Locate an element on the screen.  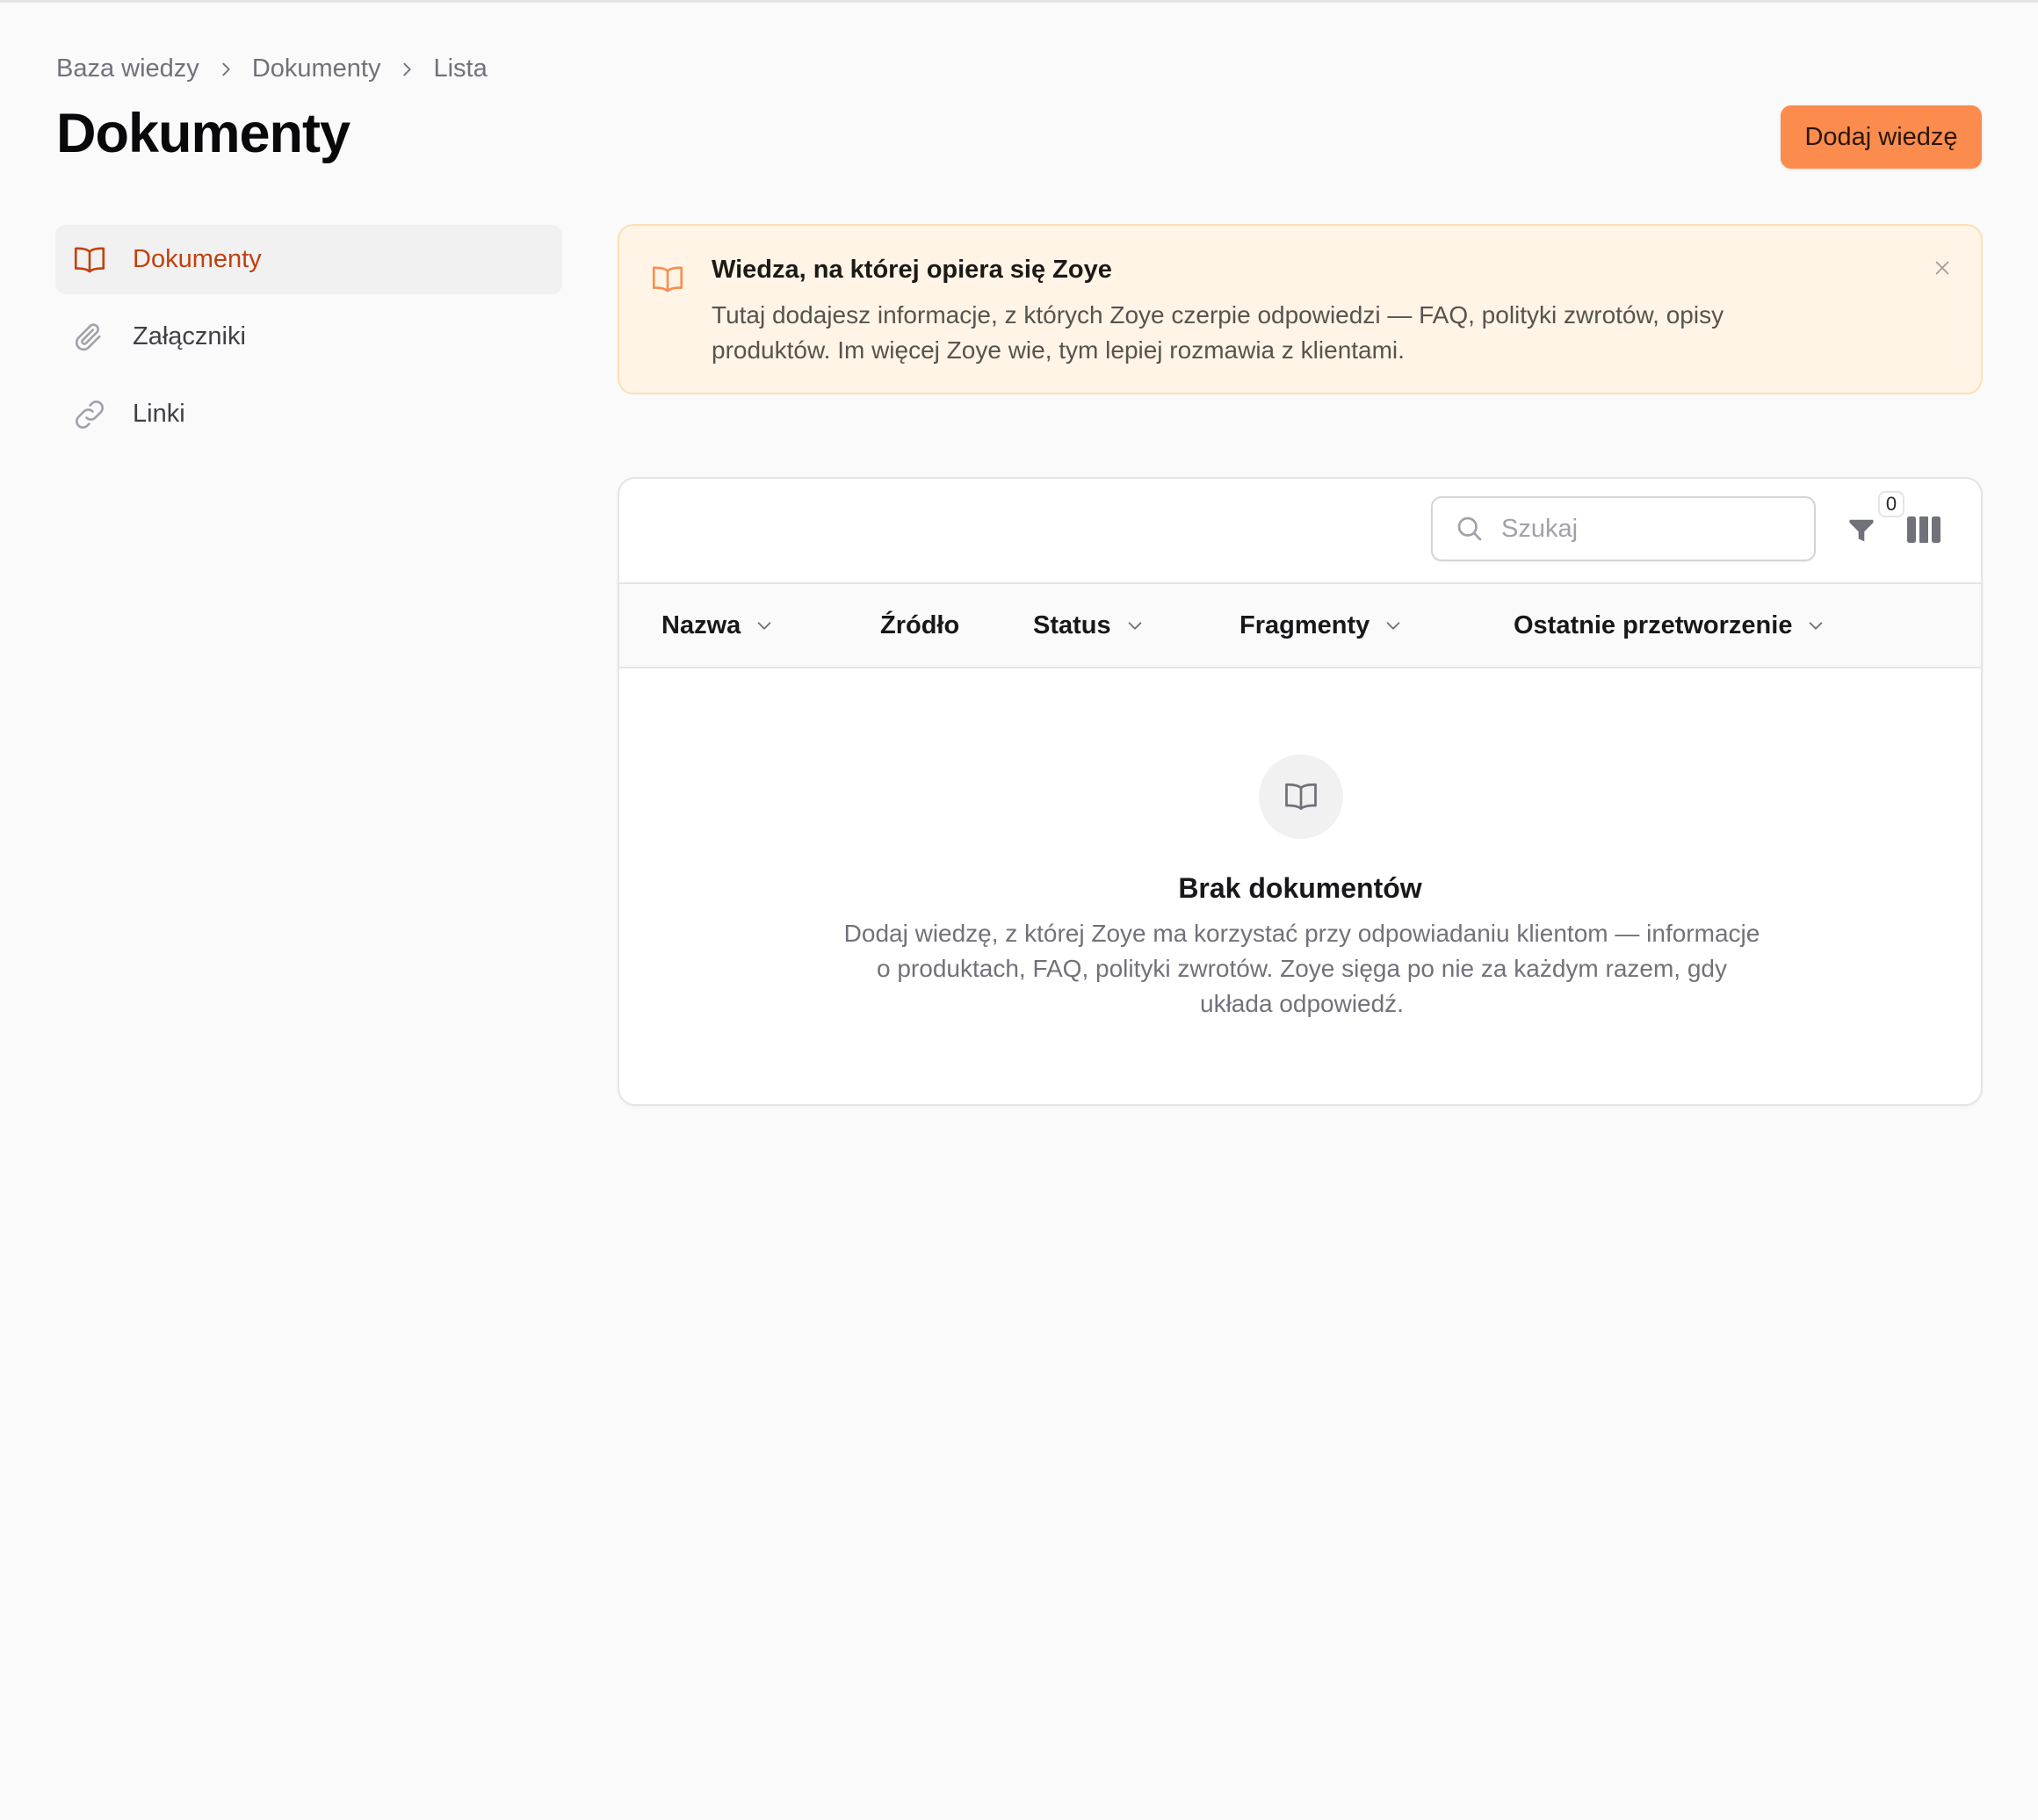
search-box is located at coordinates (1624, 528).